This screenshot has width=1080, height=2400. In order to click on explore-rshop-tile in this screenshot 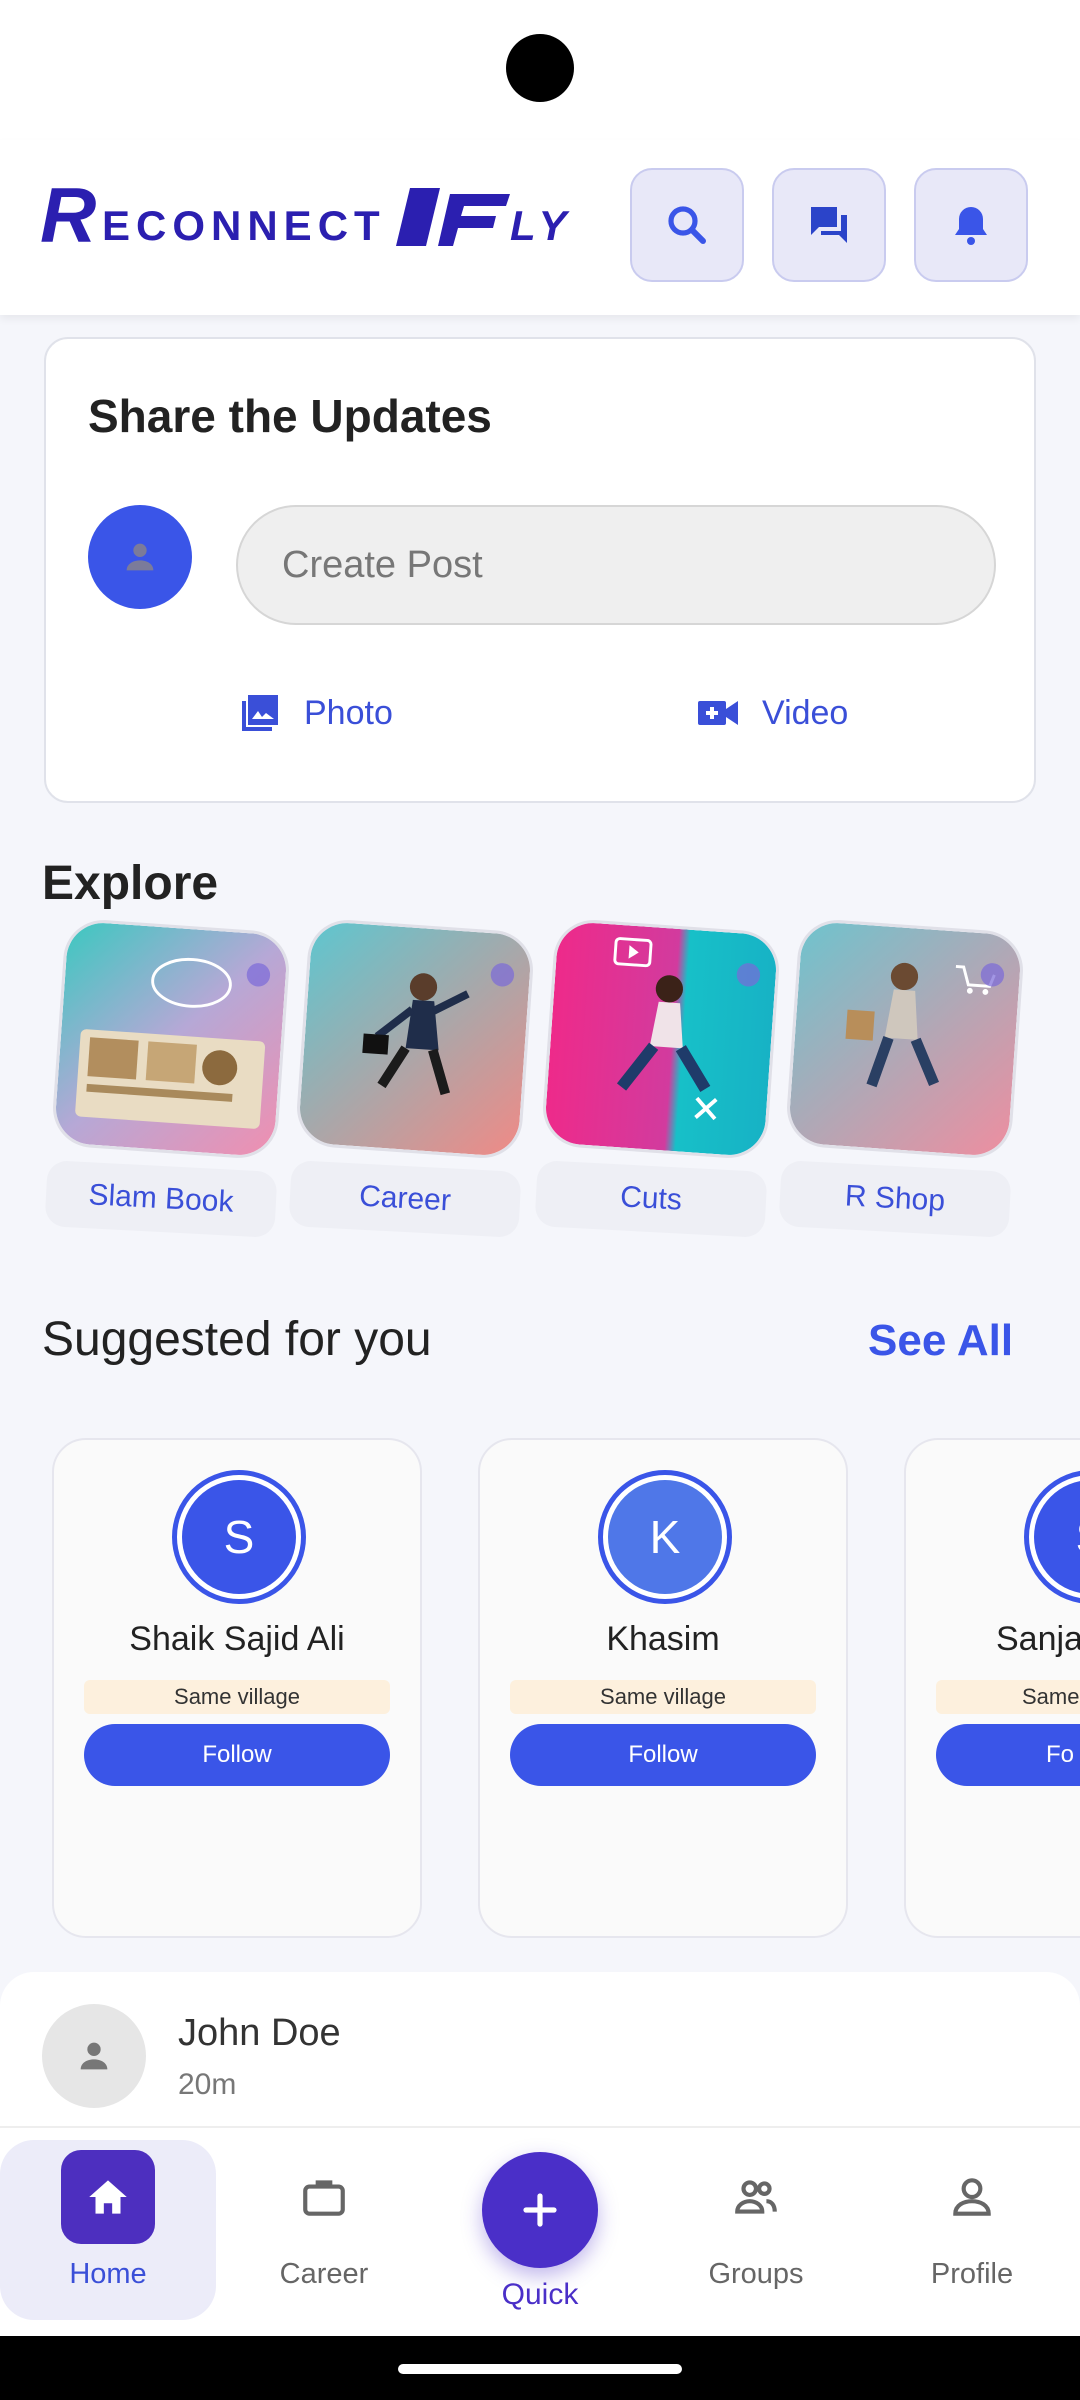, I will do `click(905, 1039)`.